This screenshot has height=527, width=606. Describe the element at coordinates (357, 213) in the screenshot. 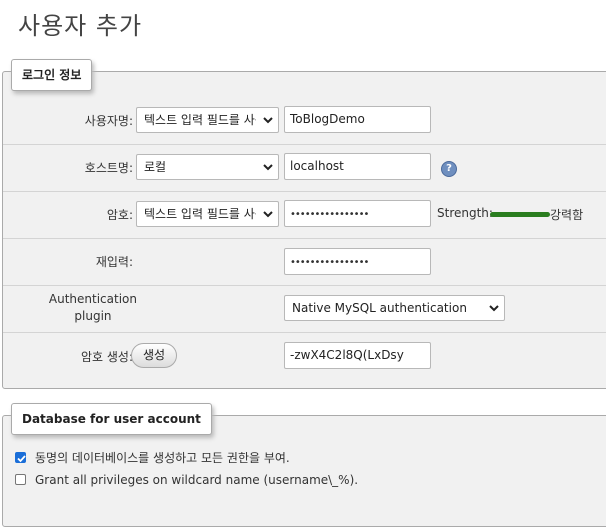

I see `password-input: ••••••••••••••••` at that location.